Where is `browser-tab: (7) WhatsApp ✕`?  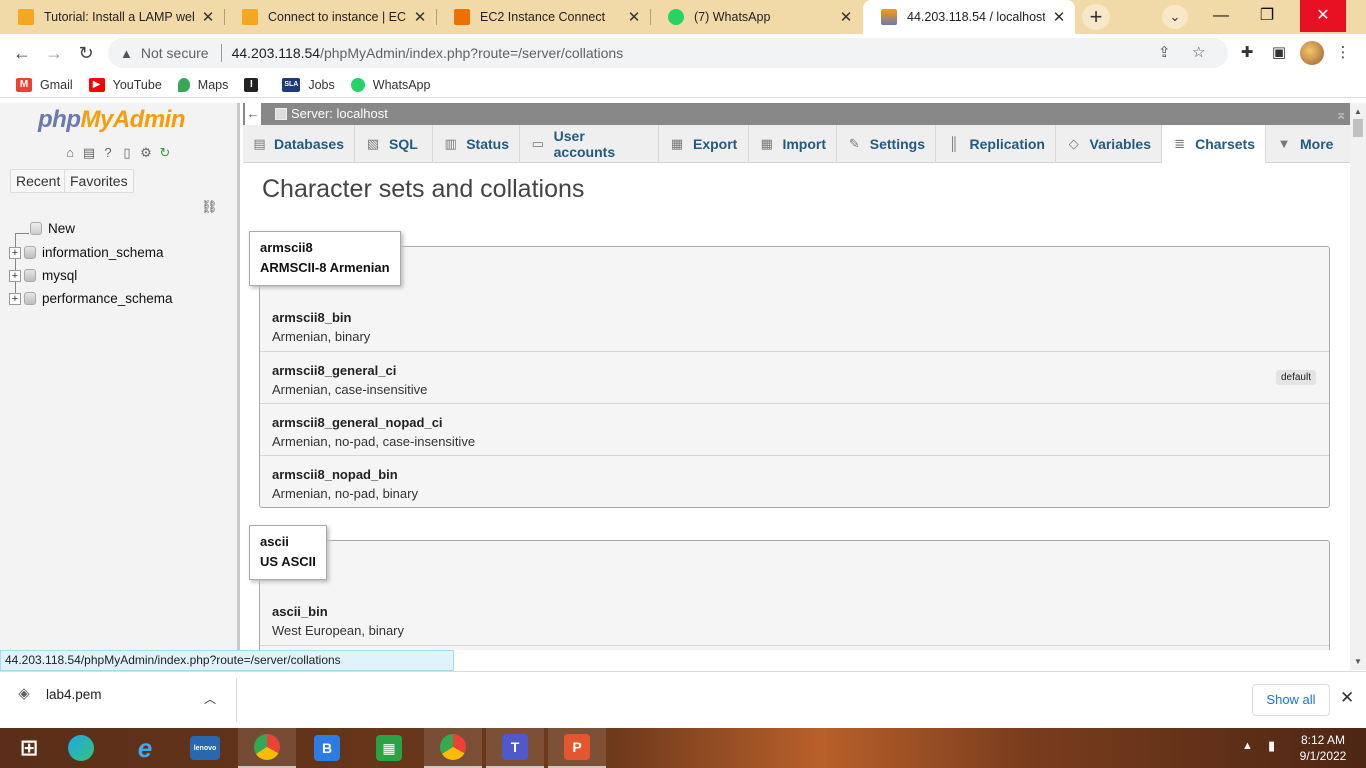
browser-tab: (7) WhatsApp ✕ is located at coordinates (756, 17).